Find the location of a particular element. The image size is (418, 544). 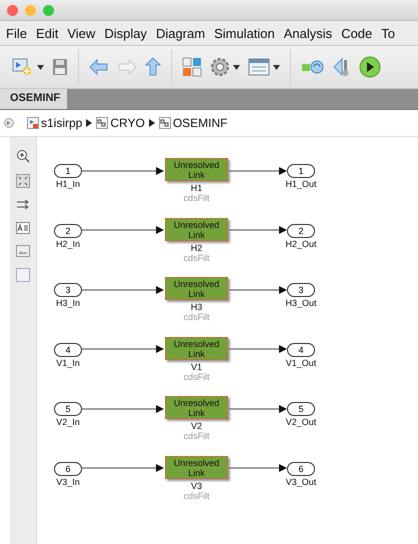

menu-item: Analysis is located at coordinates (308, 33).